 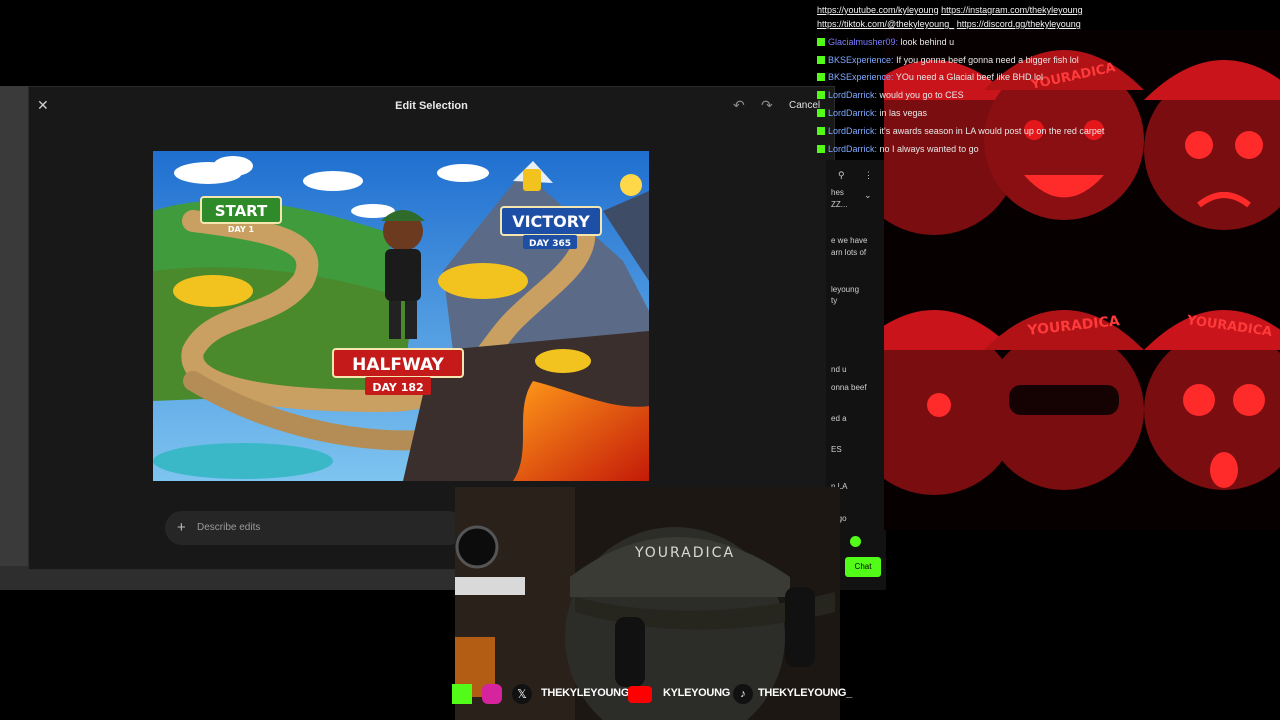 What do you see at coordinates (868, 175) in the screenshot?
I see `more-icon: ⋮` at bounding box center [868, 175].